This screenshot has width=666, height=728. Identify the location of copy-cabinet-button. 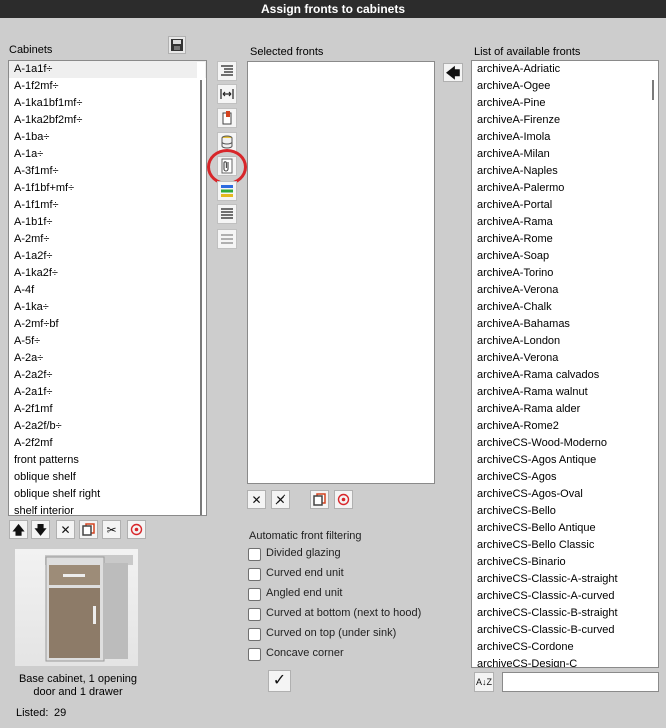
(88, 529).